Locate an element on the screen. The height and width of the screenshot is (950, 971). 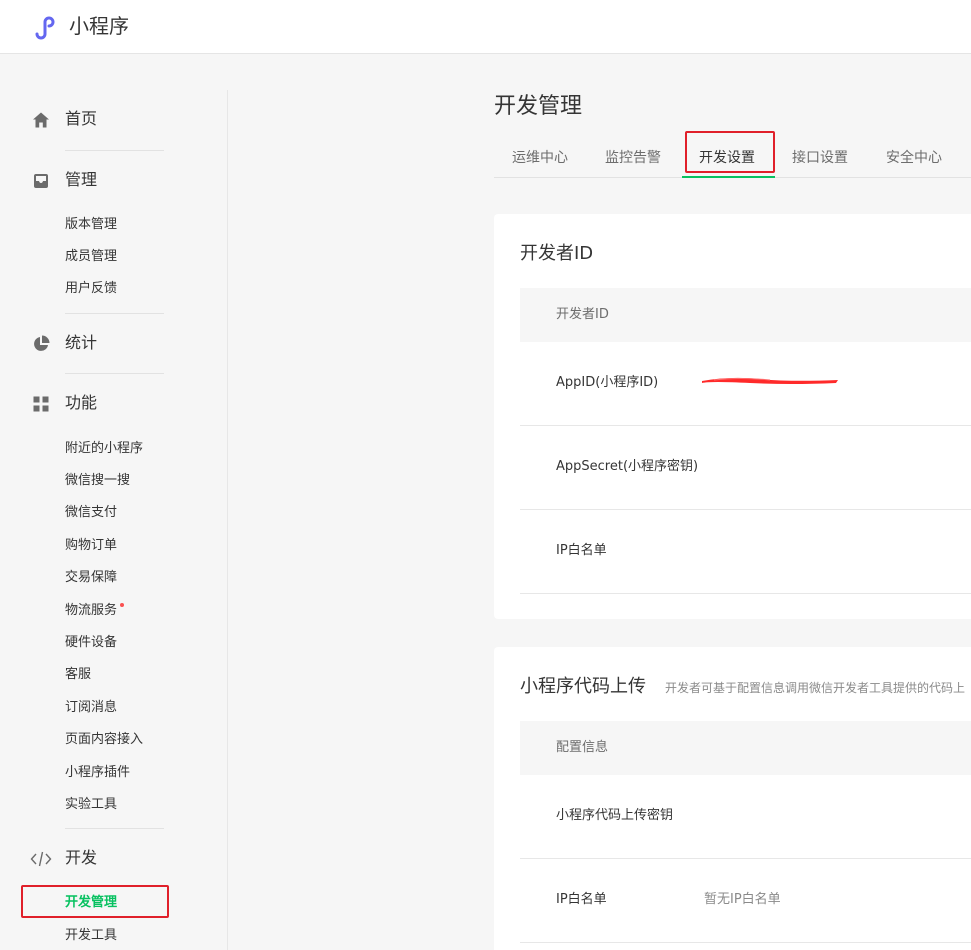
sidebar-item-page-content: 页面内容接入 is located at coordinates (104, 740).